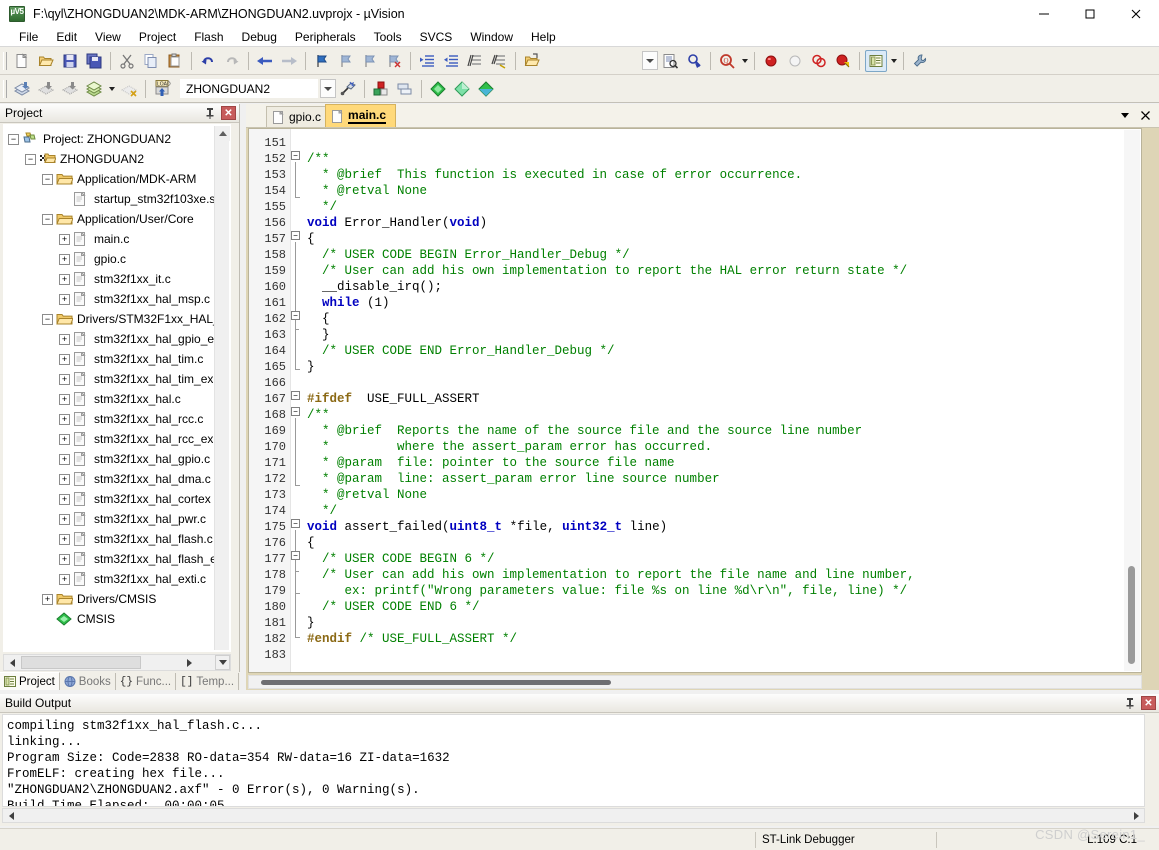 This screenshot has width=1159, height=850. Describe the element at coordinates (5, 60) in the screenshot. I see `toolbar-grip` at that location.